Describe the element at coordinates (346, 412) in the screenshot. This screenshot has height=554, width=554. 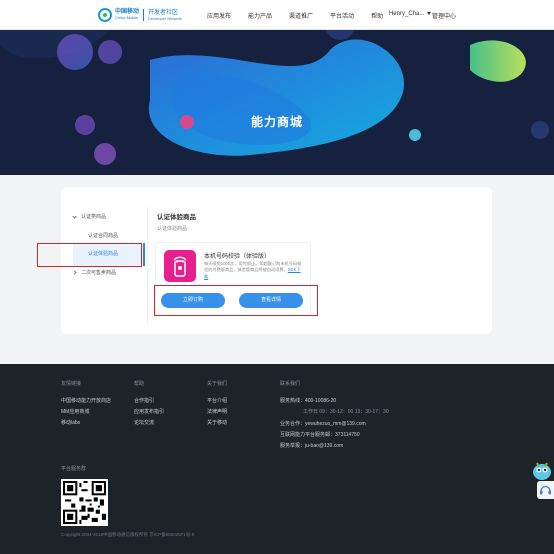
I see `footer-hours: 工作日 09：30-12：00 13：30-17：30` at that location.